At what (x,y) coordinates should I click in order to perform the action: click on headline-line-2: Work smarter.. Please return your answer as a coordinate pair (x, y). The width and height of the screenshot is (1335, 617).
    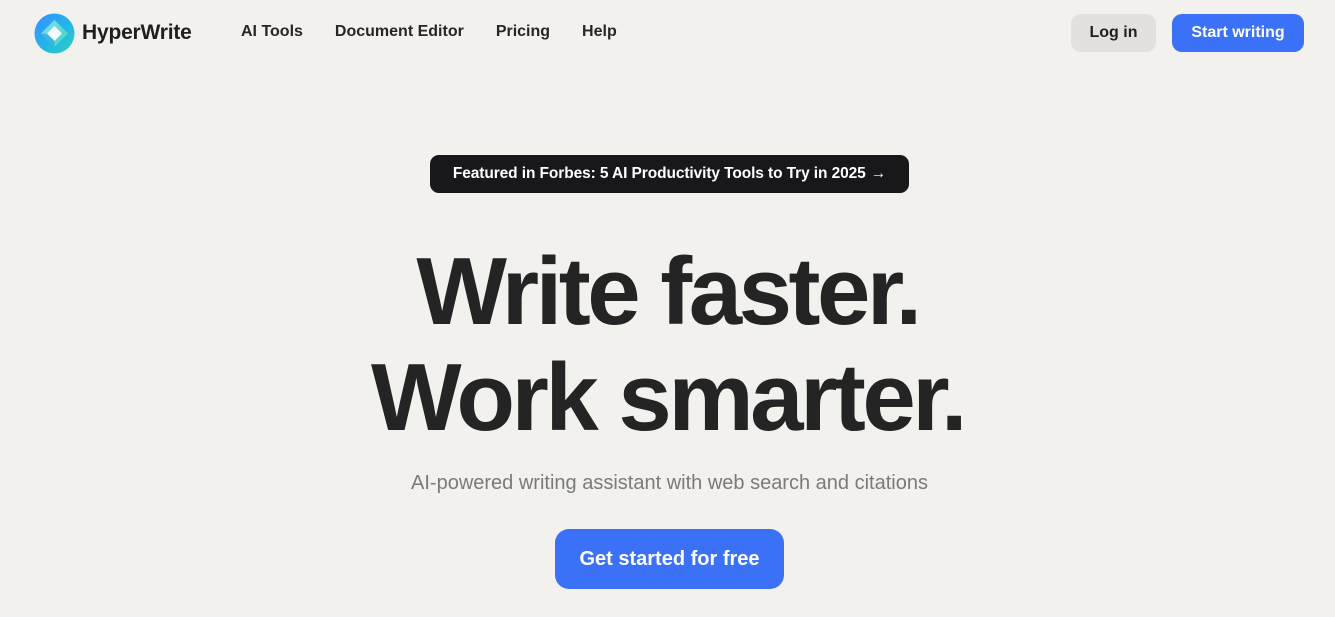
    Looking at the image, I should click on (669, 397).